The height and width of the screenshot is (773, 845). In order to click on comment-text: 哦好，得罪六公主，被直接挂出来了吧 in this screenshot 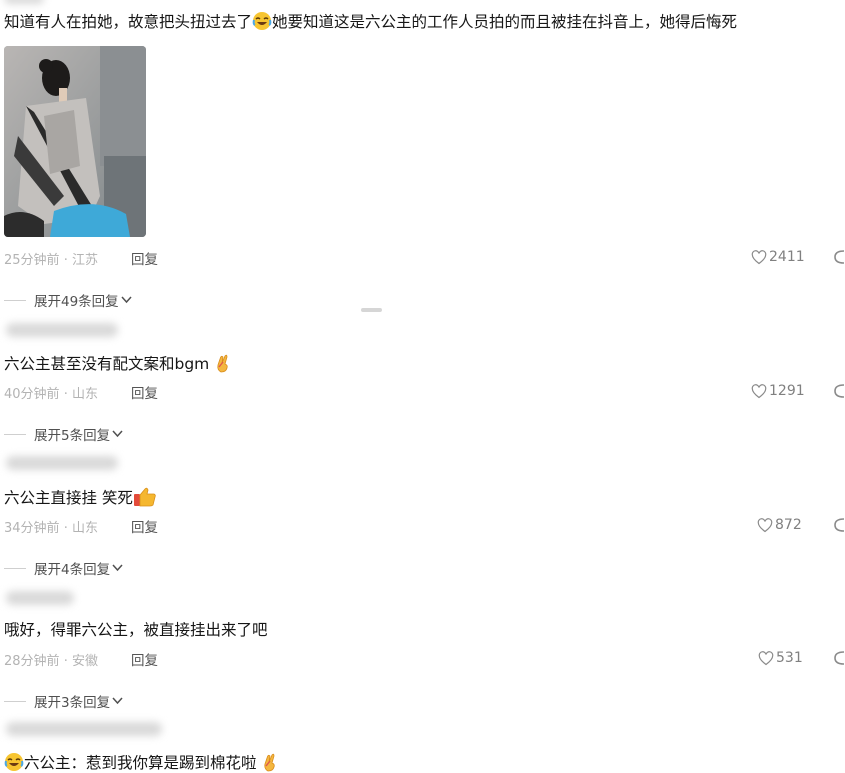, I will do `click(136, 630)`.